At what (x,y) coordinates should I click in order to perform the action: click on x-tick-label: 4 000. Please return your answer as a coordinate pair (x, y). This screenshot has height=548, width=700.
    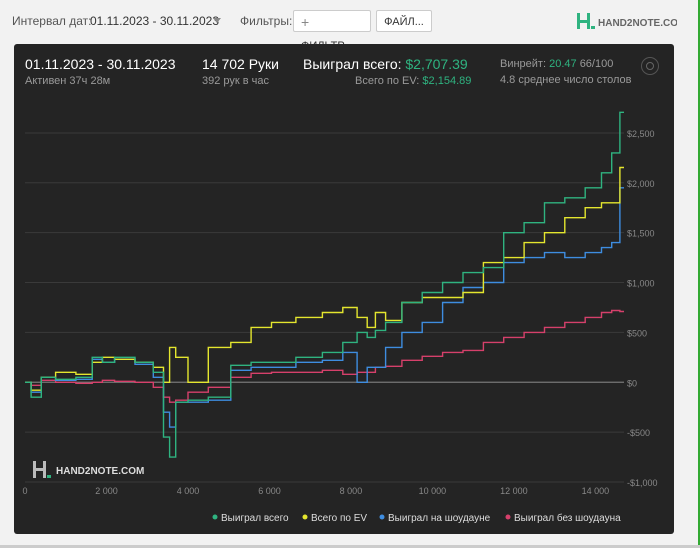
    Looking at the image, I should click on (188, 491).